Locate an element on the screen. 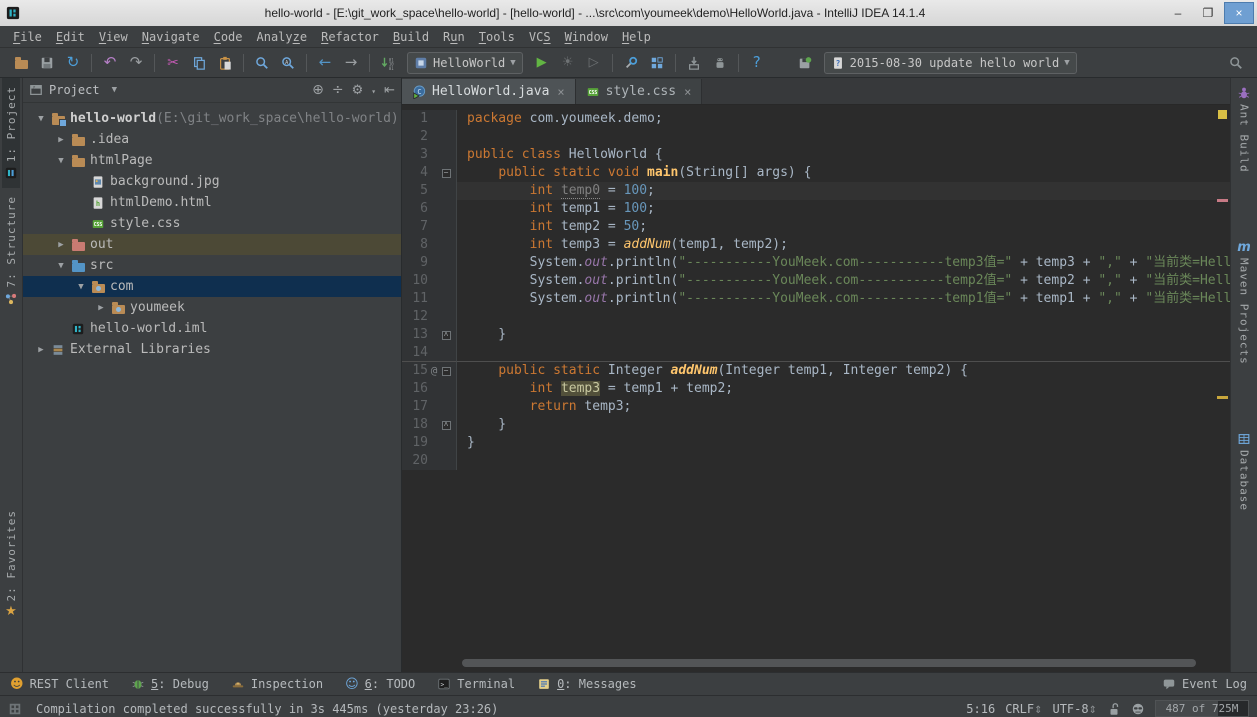 This screenshot has width=1257, height=717. menu-run: Run is located at coordinates (454, 37).